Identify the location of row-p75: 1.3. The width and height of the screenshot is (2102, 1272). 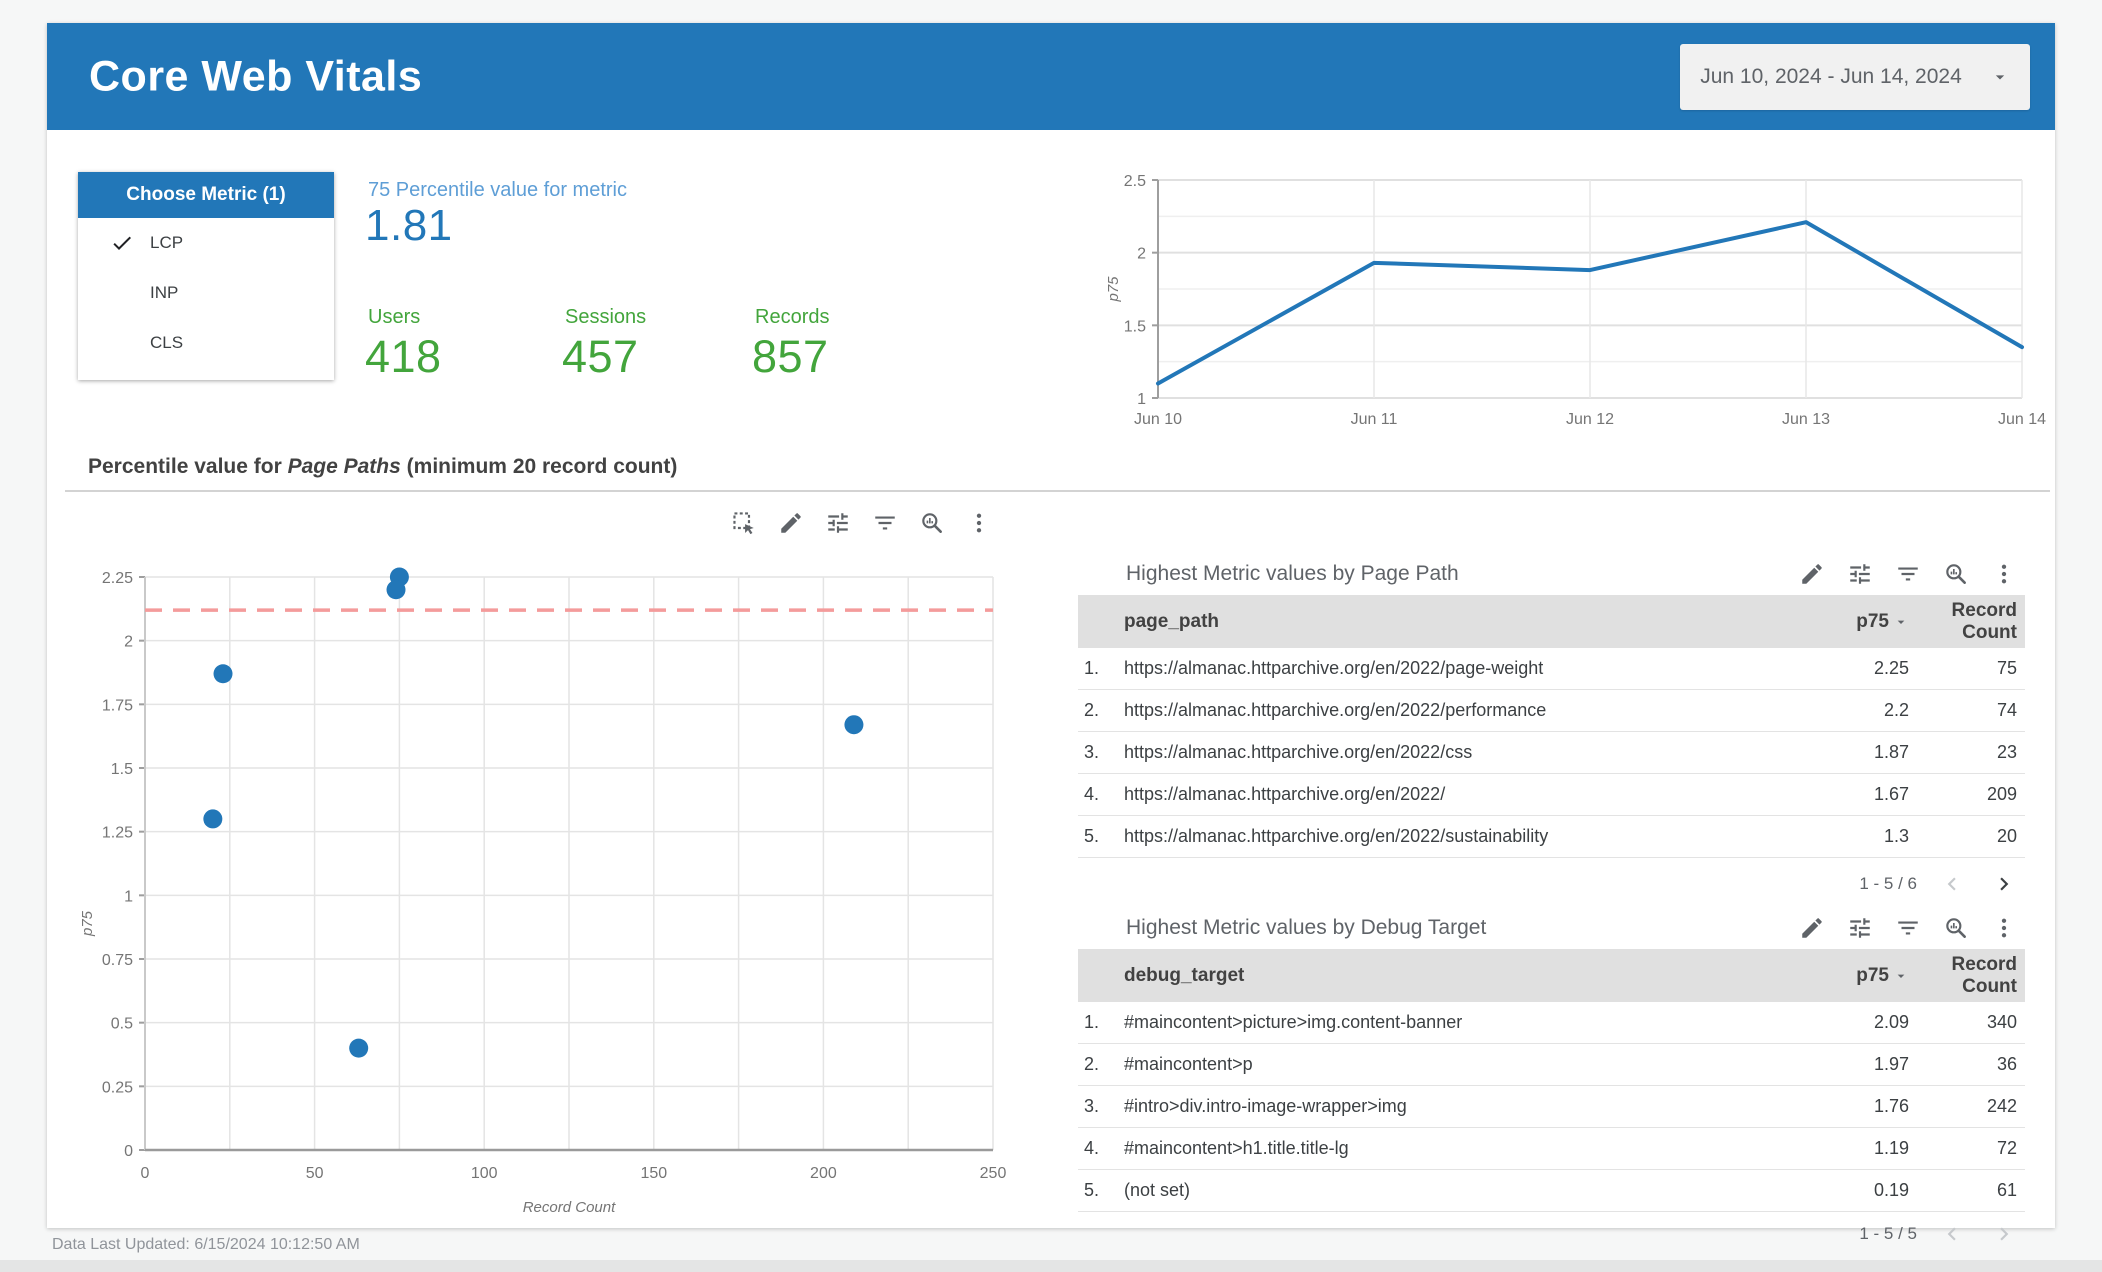
(1896, 836).